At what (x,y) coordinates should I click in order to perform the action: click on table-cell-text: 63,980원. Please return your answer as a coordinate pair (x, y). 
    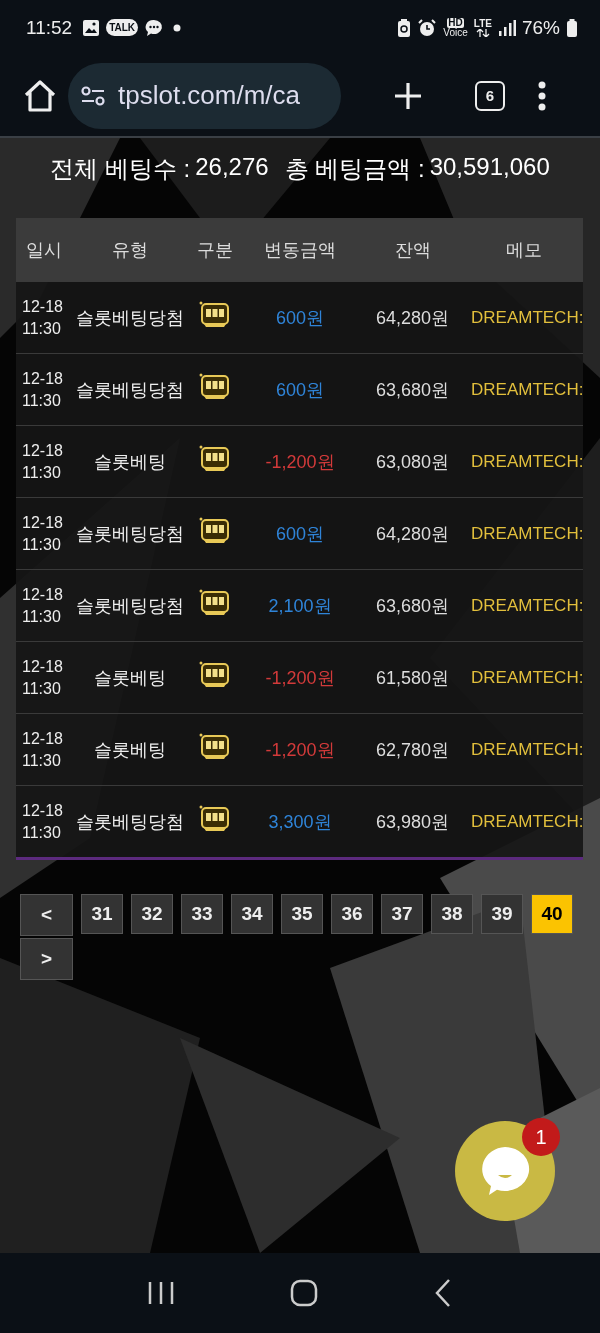
    Looking at the image, I should click on (412, 822).